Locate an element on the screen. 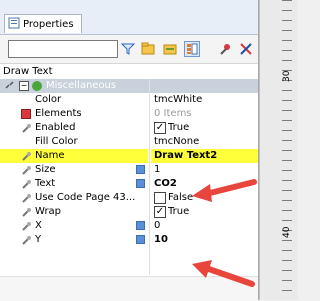 Image resolution: width=320 pixels, height=301 pixels. property-name: Text is located at coordinates (45, 183).